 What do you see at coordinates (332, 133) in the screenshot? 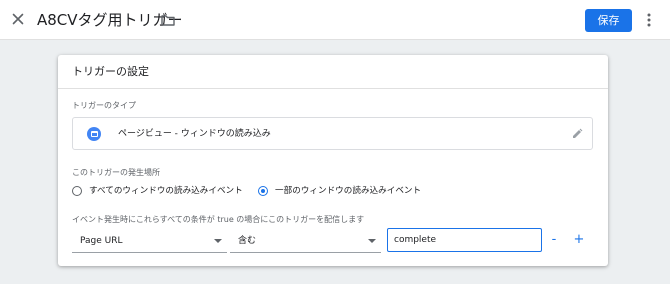
I see `trigger-type-selector: ページビュー - ウィンドウの読み込み` at bounding box center [332, 133].